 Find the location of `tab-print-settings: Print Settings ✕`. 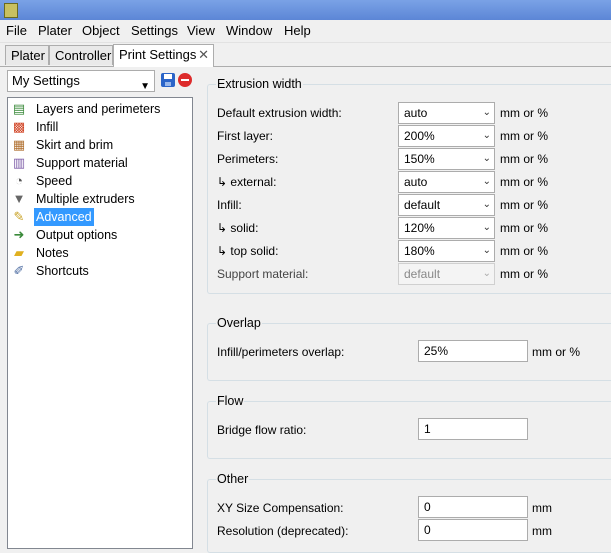

tab-print-settings: Print Settings ✕ is located at coordinates (163, 55).